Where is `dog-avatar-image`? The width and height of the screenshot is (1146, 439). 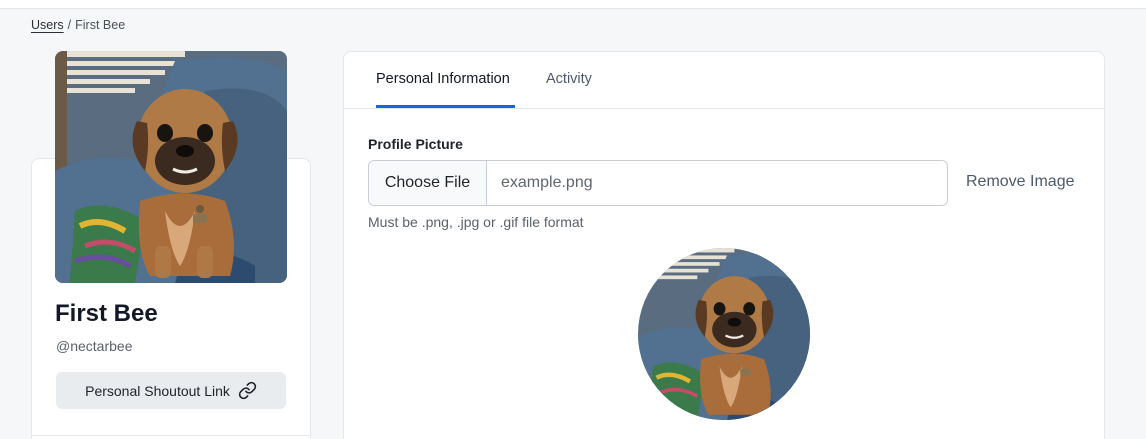
dog-avatar-image is located at coordinates (724, 334).